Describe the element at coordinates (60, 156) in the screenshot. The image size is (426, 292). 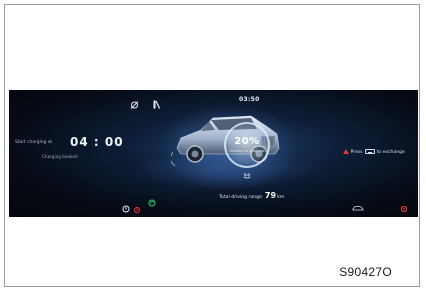
I see `charging-status: Charging booked` at that location.